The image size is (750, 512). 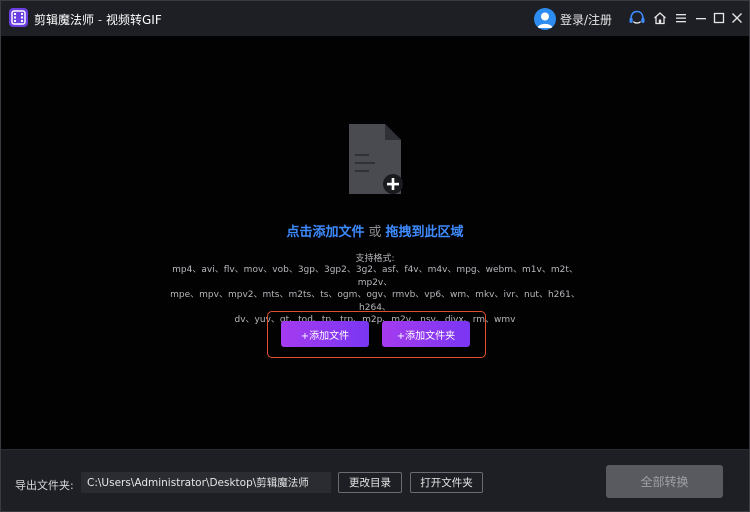 I want to click on add-file-button: +添加文件, so click(x=325, y=334).